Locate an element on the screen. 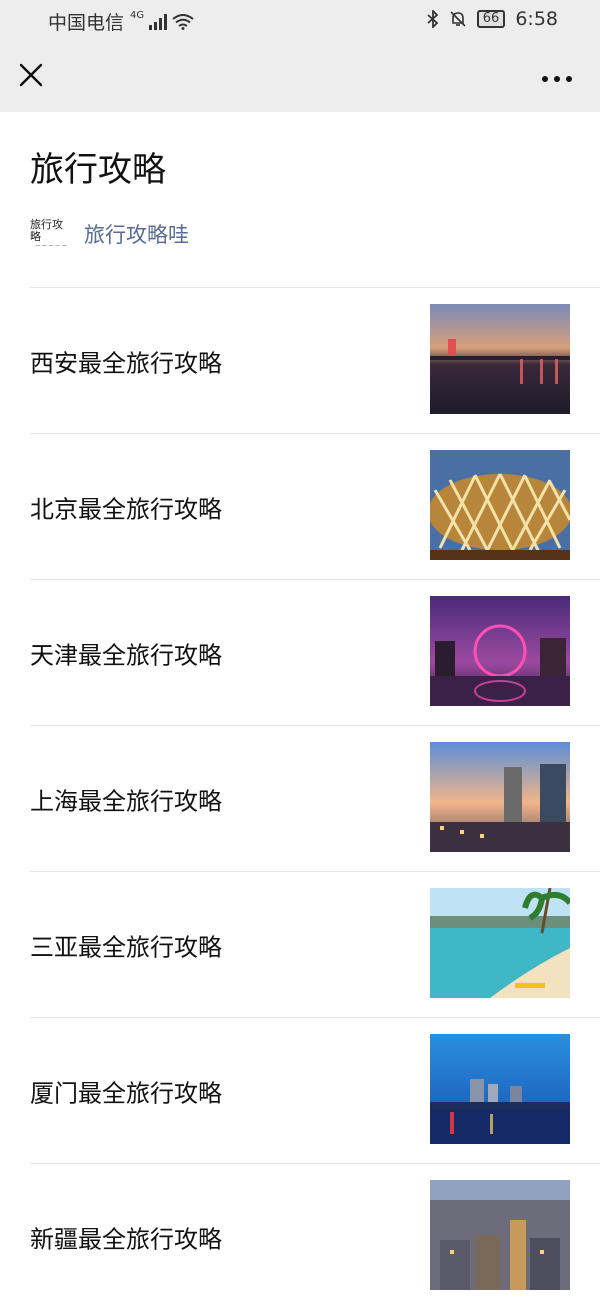 This screenshot has height=1300, width=600. page-title: 旅行攻略 is located at coordinates (98, 170).